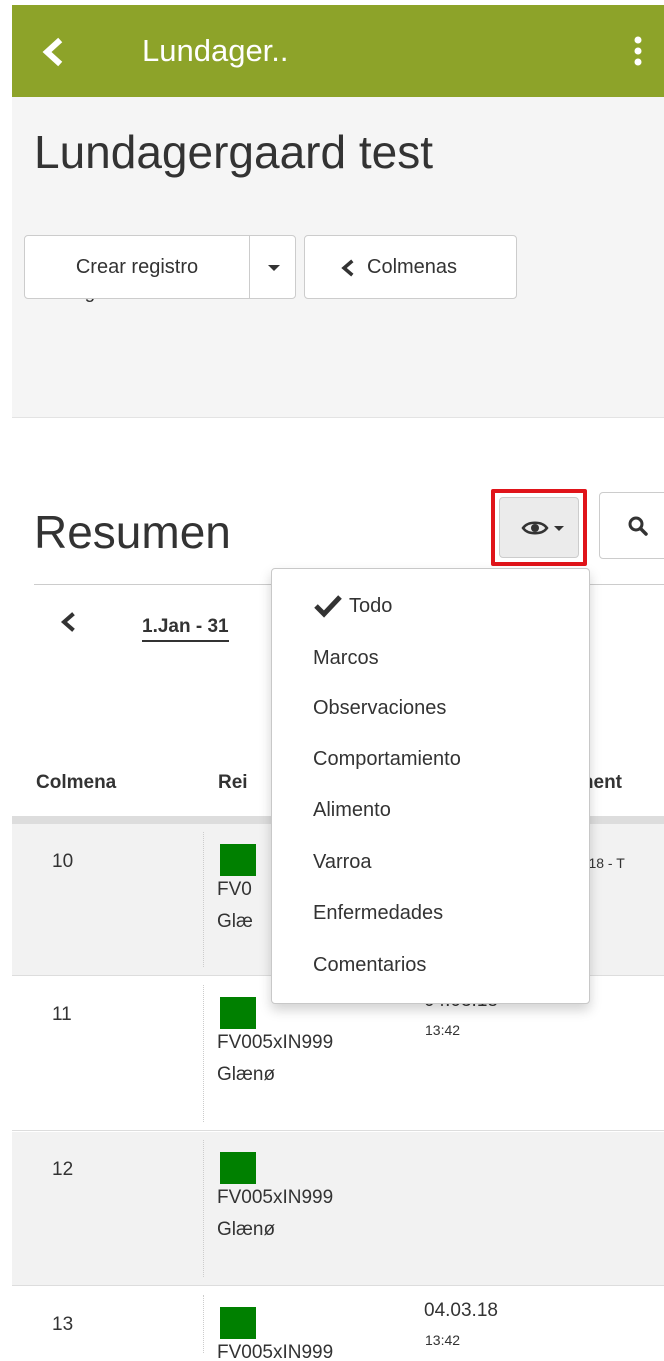  I want to click on page-title: Lundagergaard test, so click(233, 152).